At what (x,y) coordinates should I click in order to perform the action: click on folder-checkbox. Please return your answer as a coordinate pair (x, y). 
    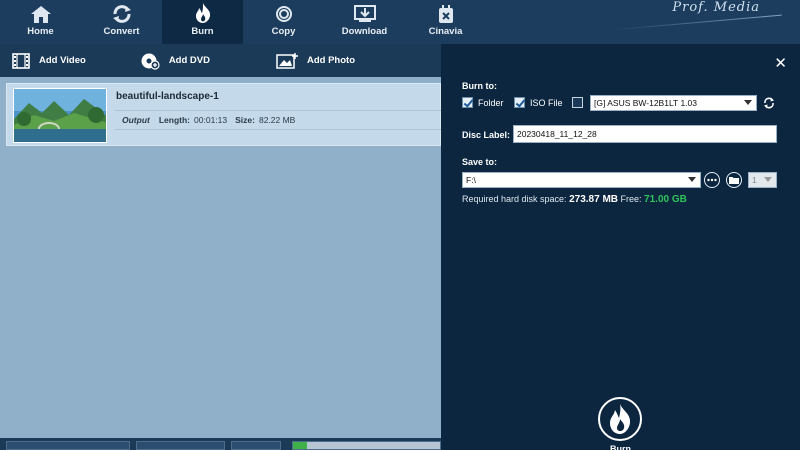
    Looking at the image, I should click on (467, 102).